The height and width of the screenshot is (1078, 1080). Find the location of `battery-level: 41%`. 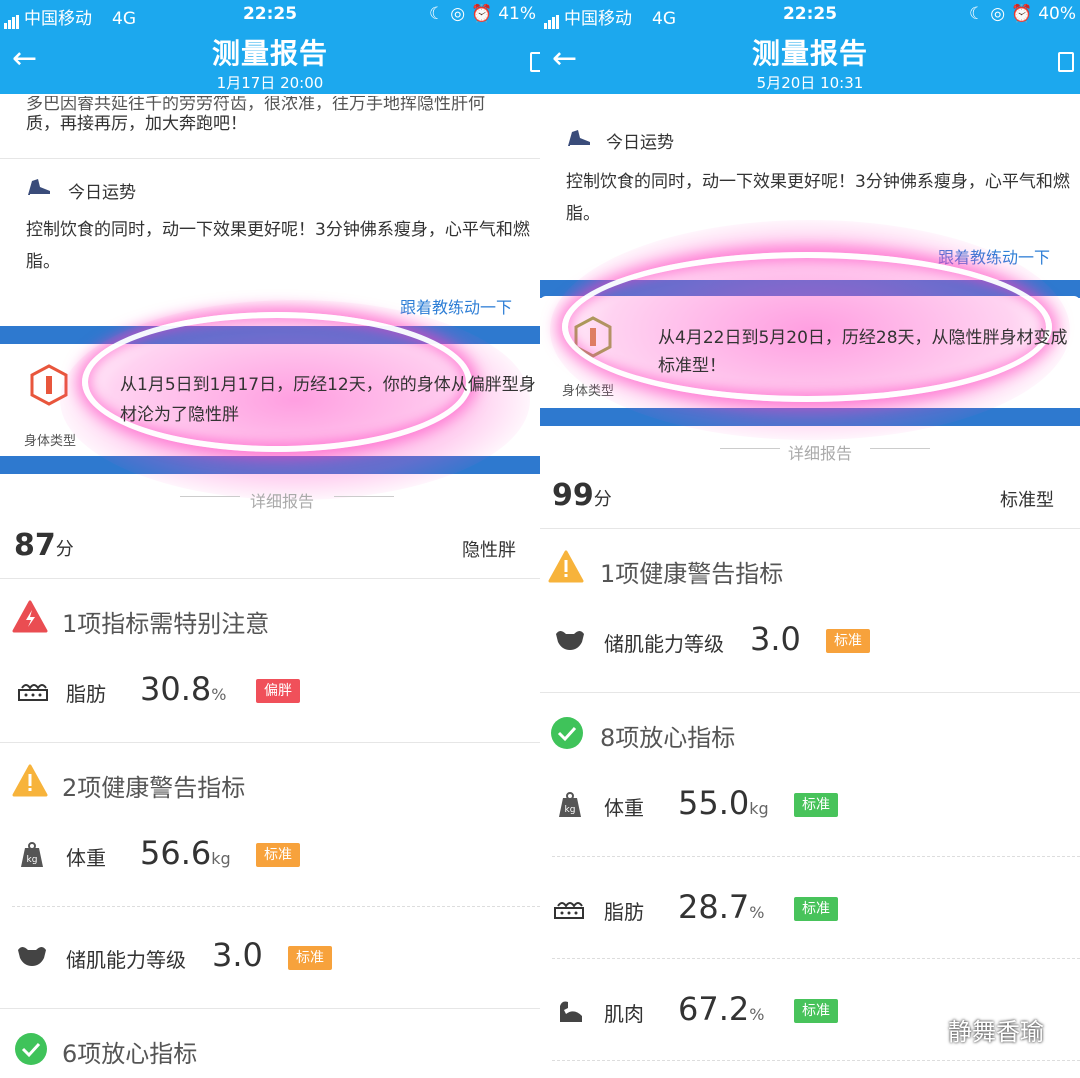

battery-level: 41% is located at coordinates (517, 14).